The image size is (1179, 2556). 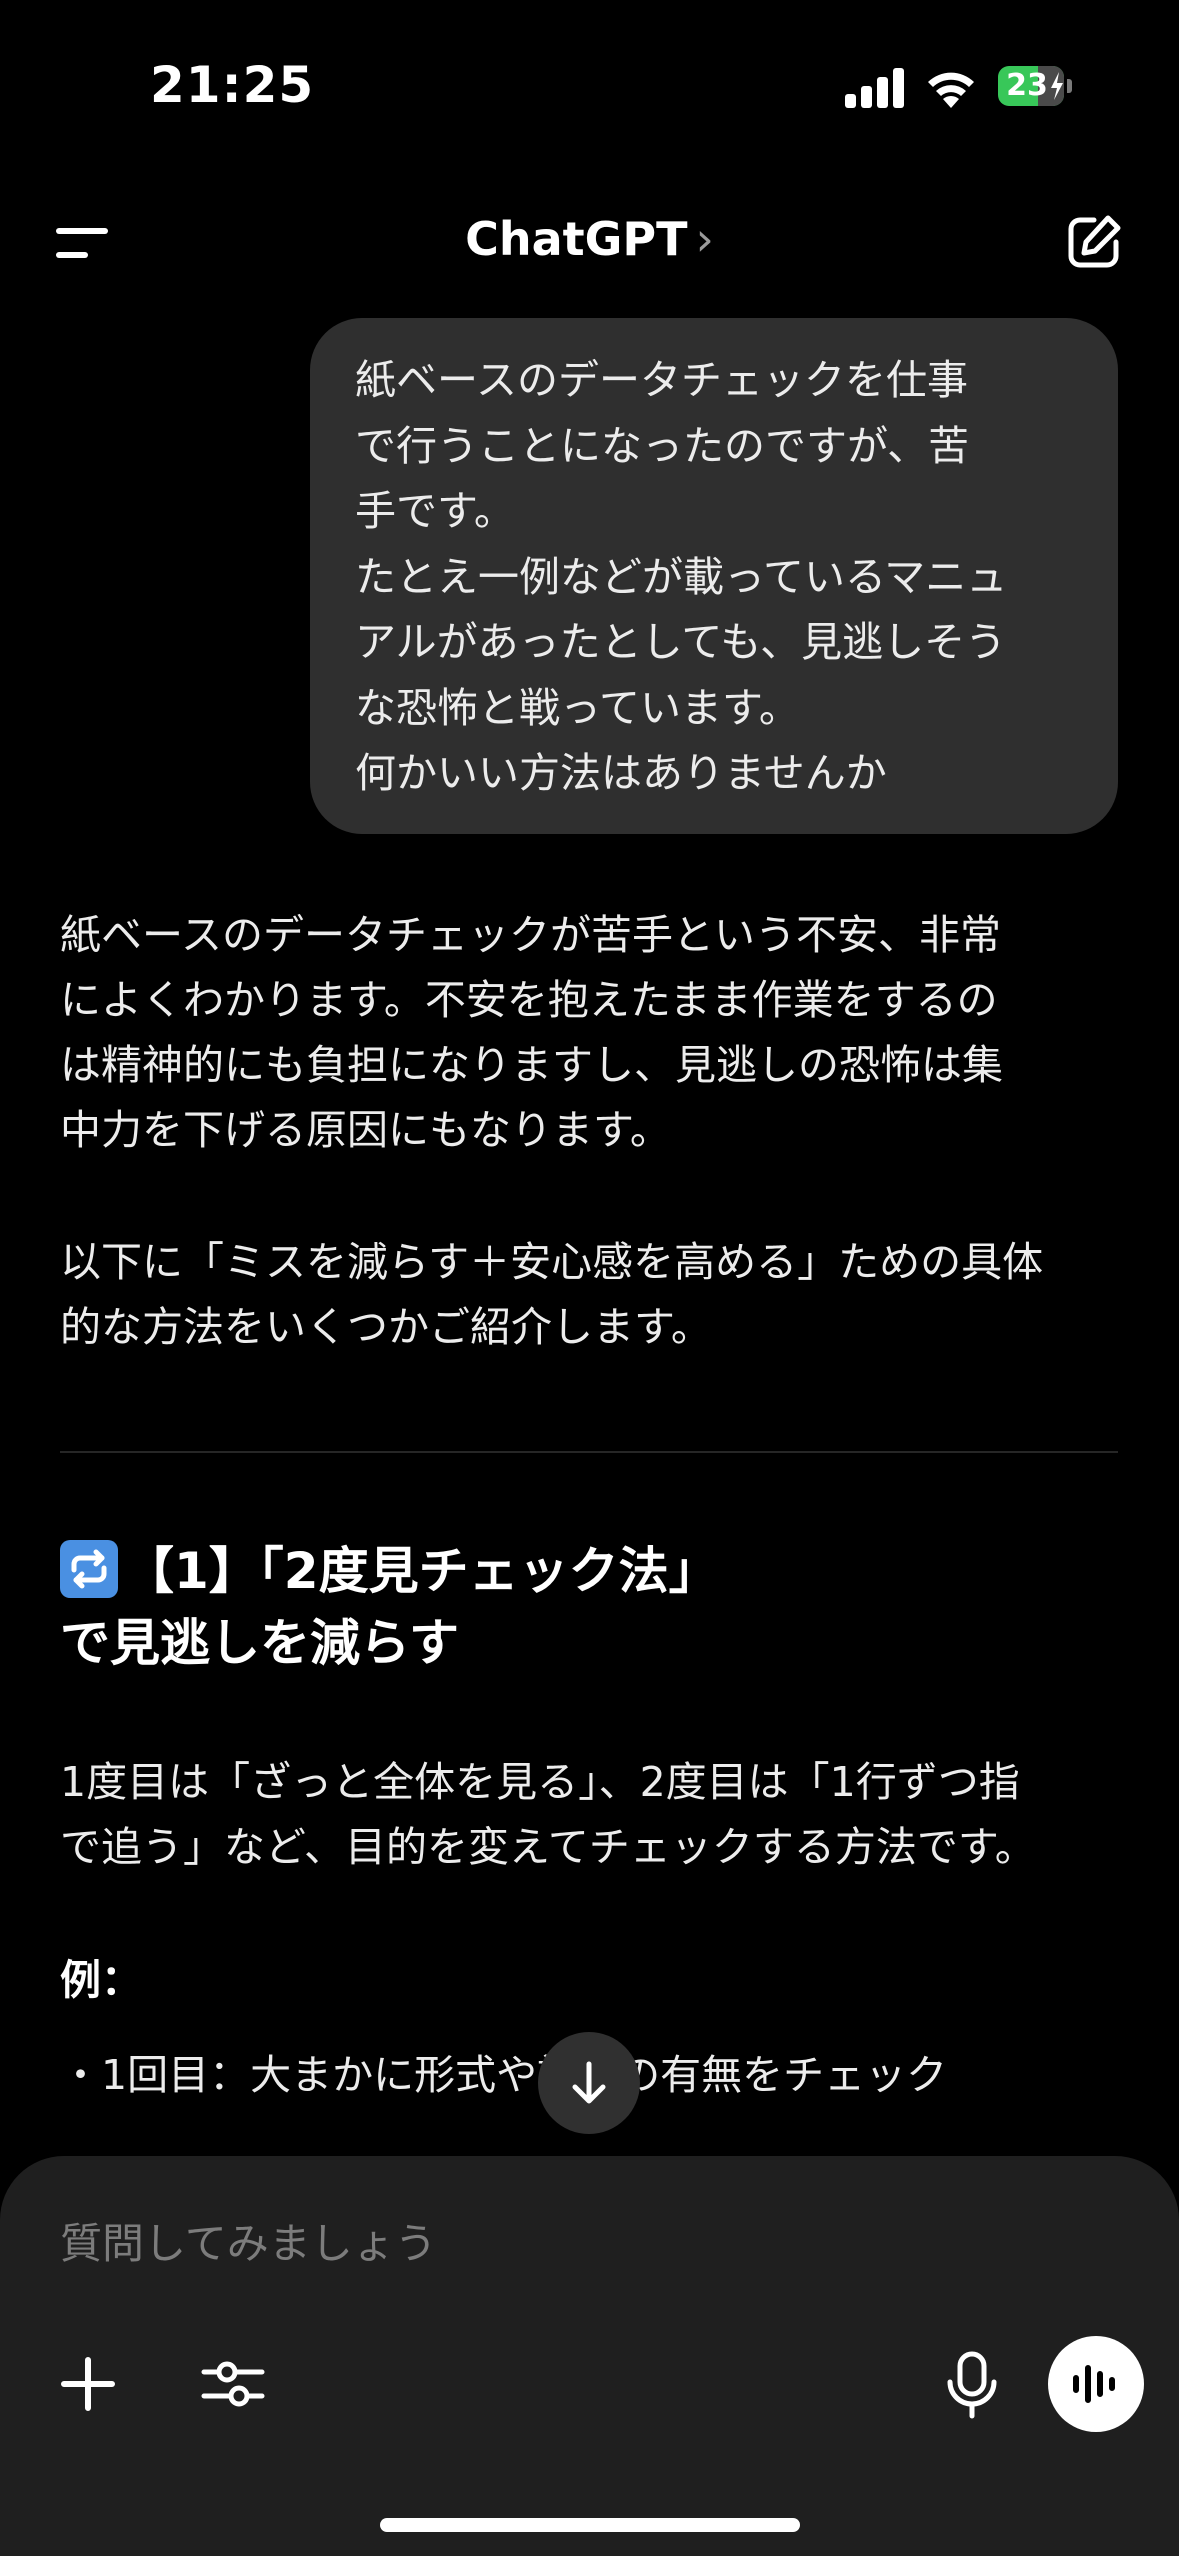 I want to click on model-selector: ChatGPT ›, so click(x=589, y=239).